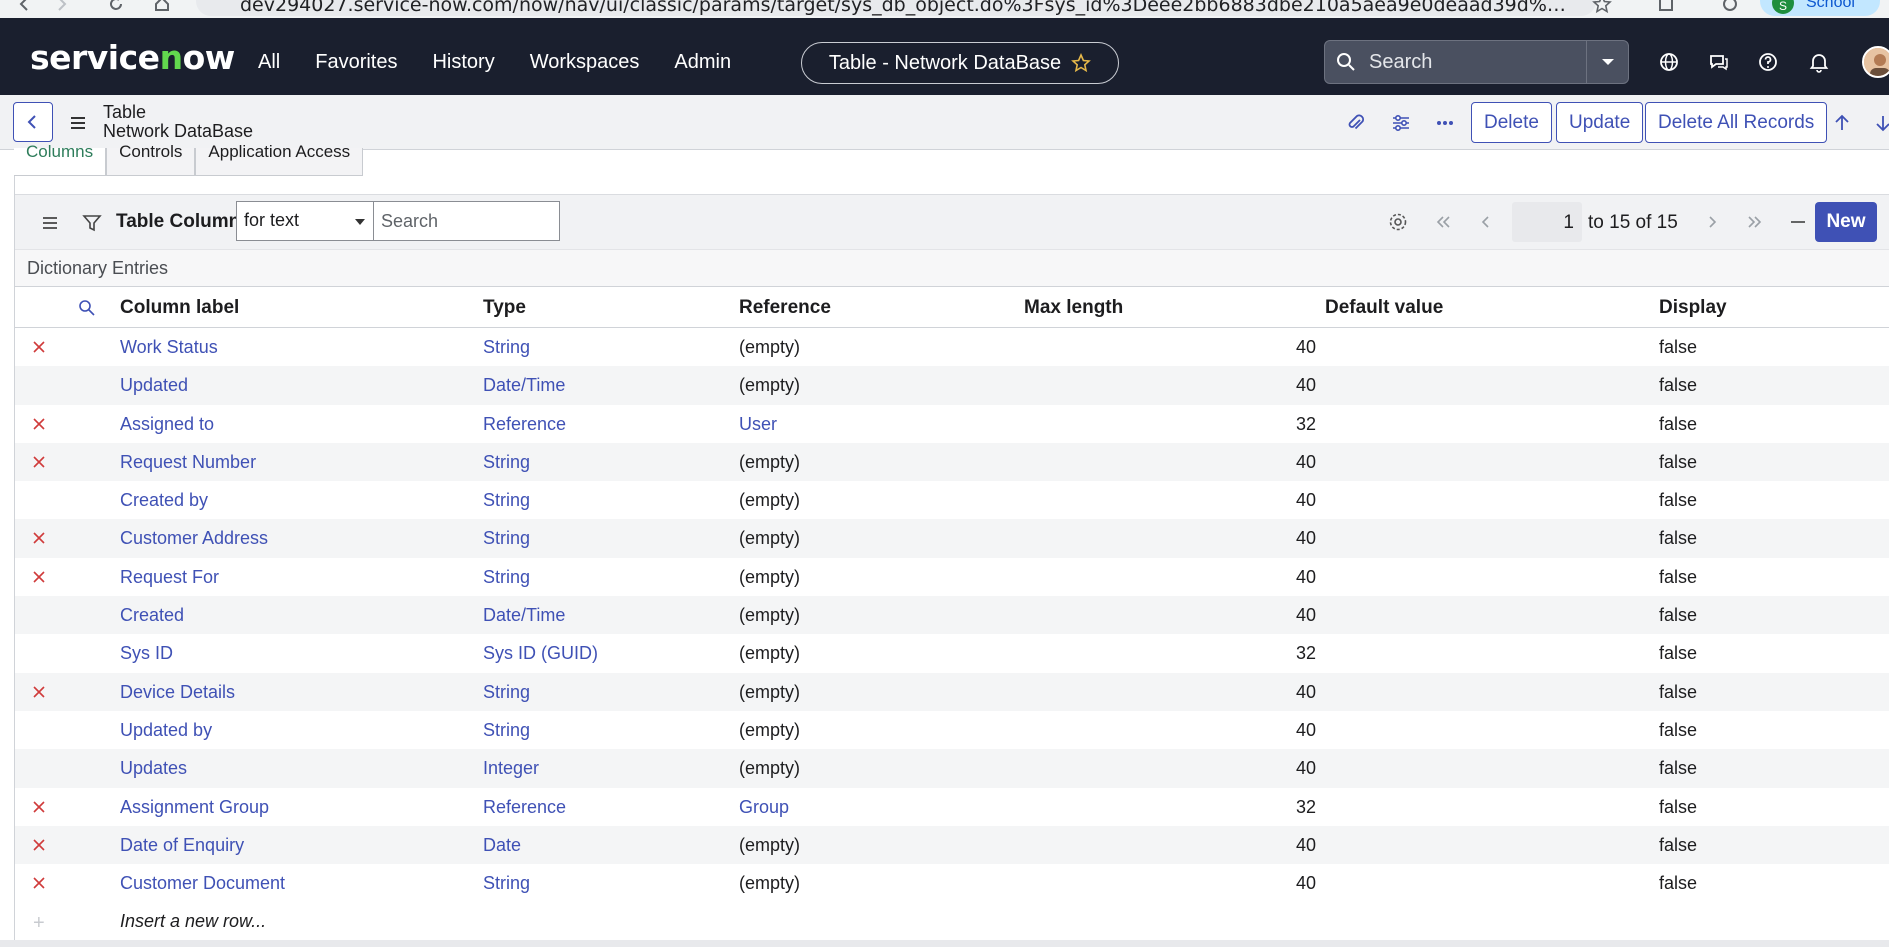 The image size is (1889, 947). Describe the element at coordinates (1356, 123) in the screenshot. I see `attachment-paperclip-icon` at that location.